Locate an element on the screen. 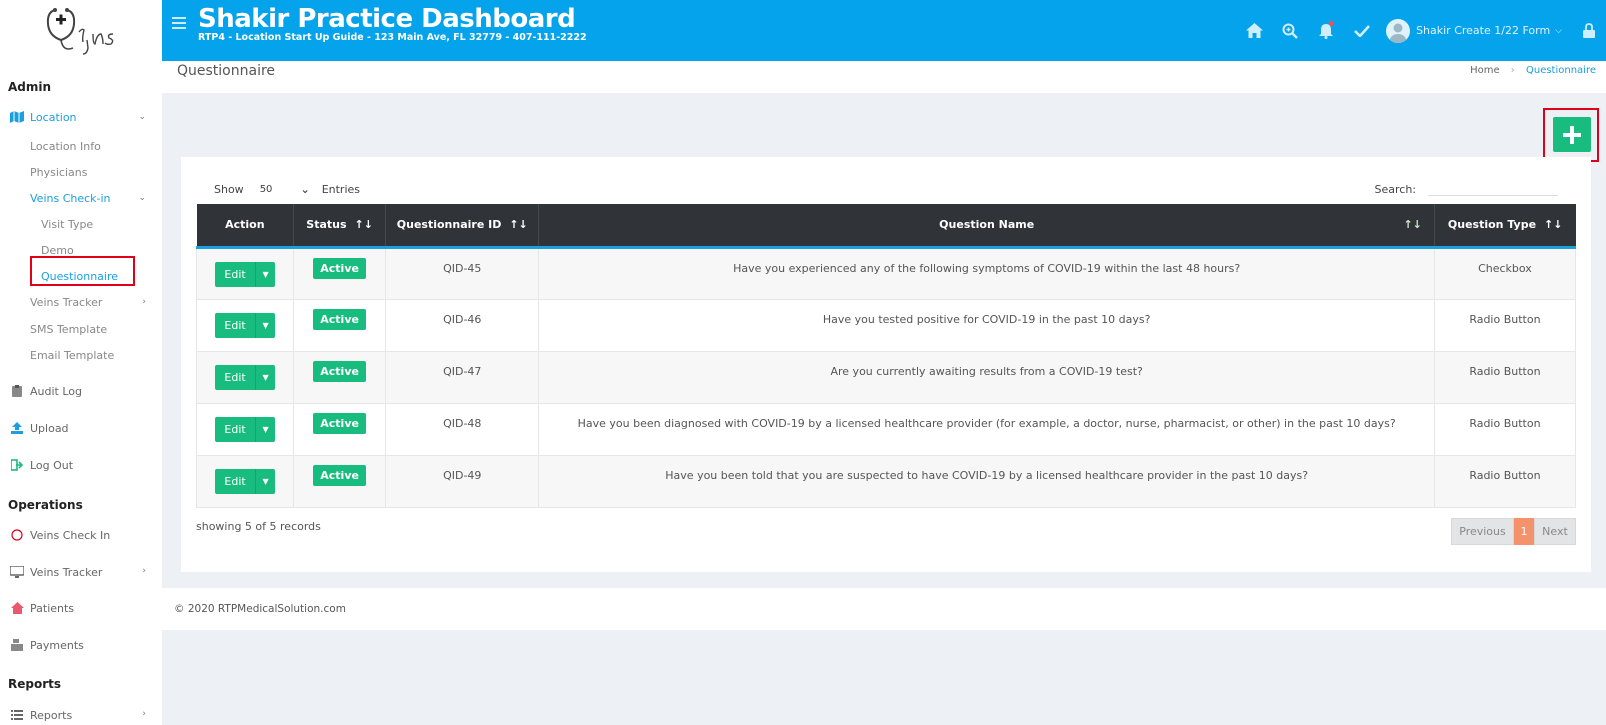 Image resolution: width=1606 pixels, height=725 pixels. sidebar-item-visit-type: Visit Type is located at coordinates (81, 224).